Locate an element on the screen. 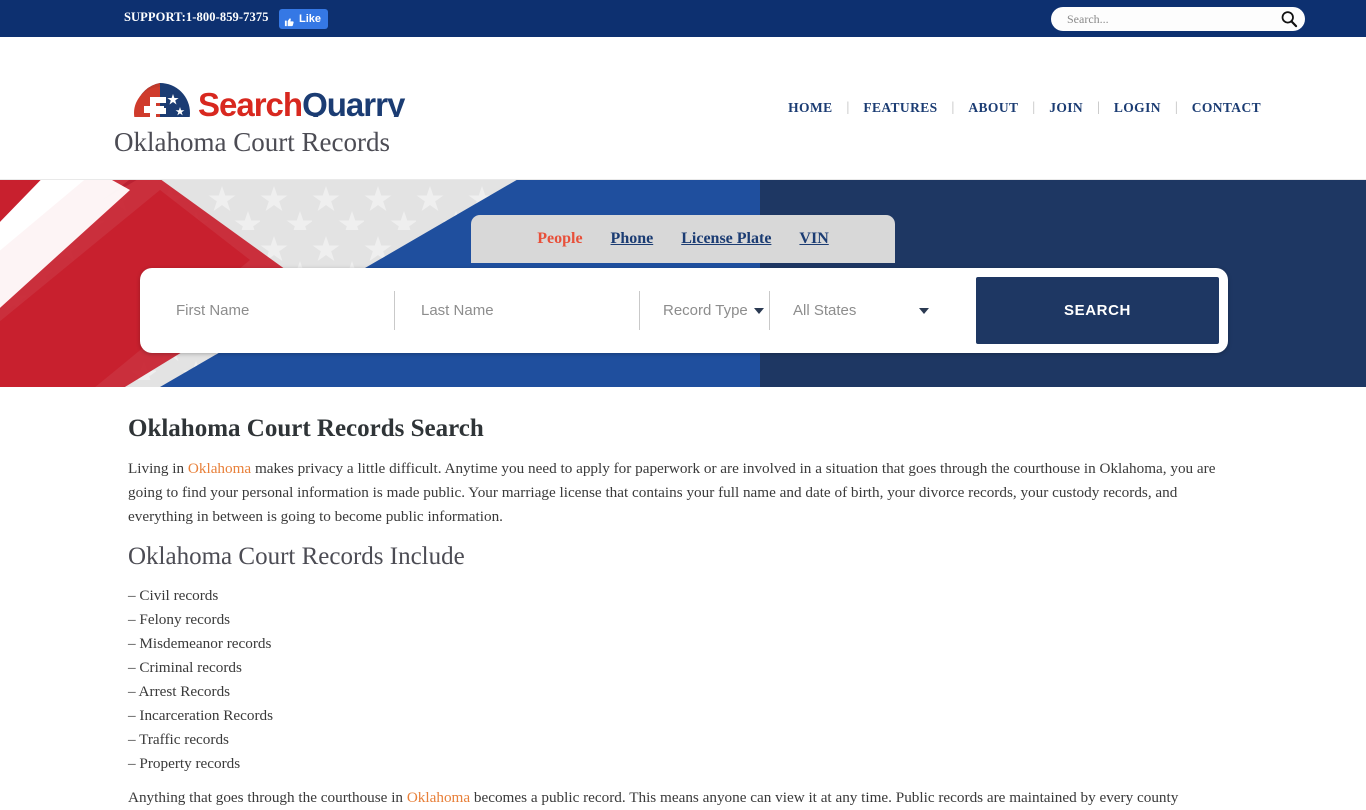 This screenshot has height=810, width=1366. nav-item-login: LOGIN is located at coordinates (1137, 108).